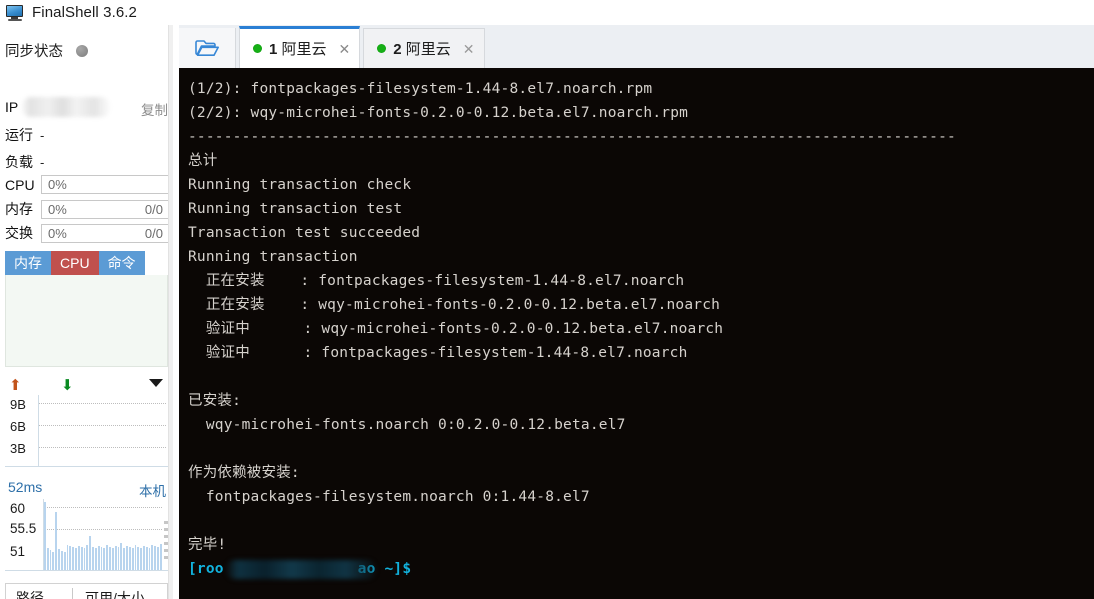 This screenshot has width=1094, height=599. What do you see at coordinates (207, 545) in the screenshot?
I see `terminal-line: 完毕!` at bounding box center [207, 545].